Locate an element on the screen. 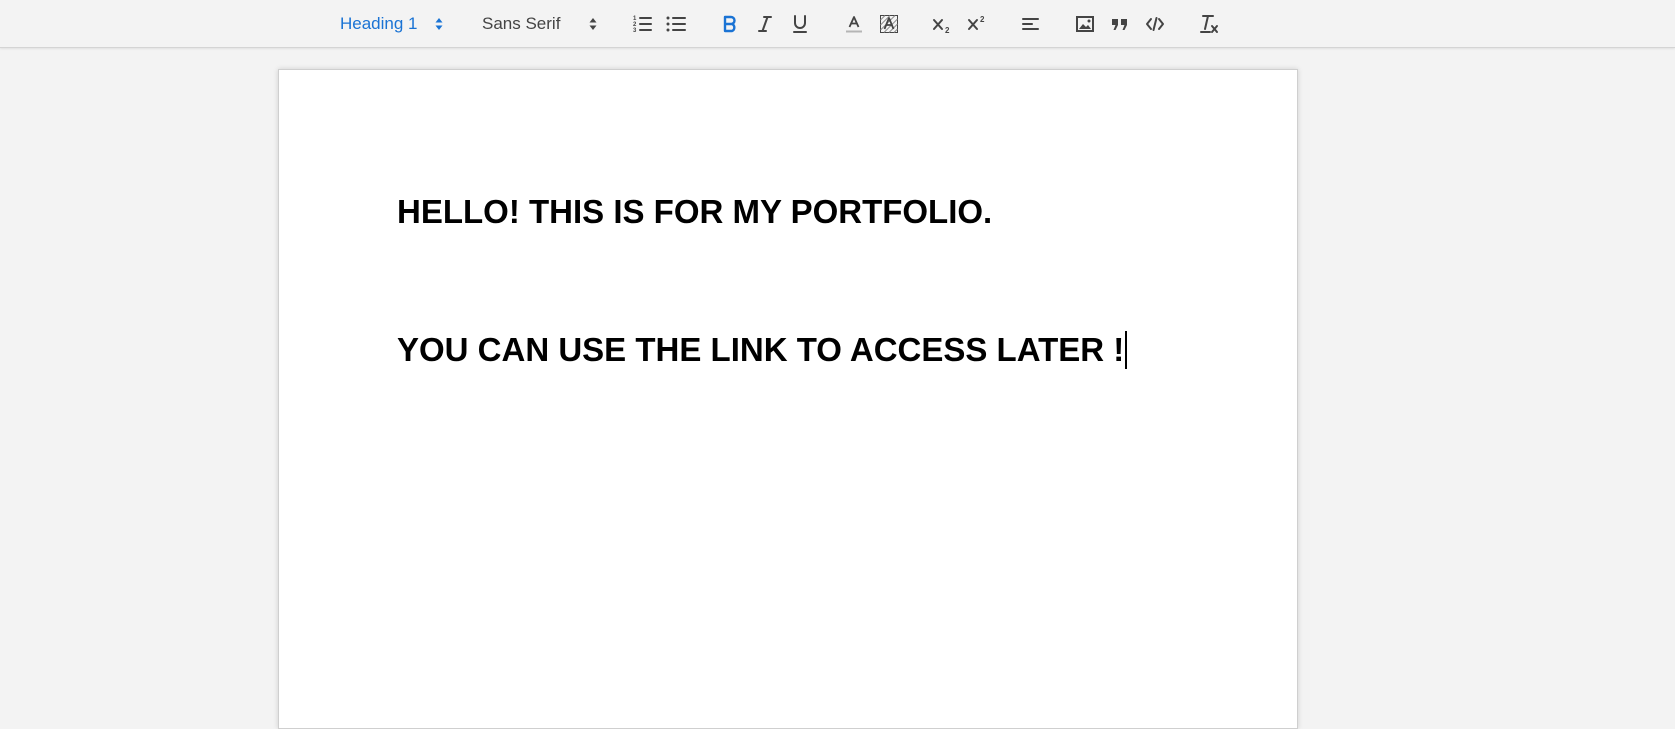  subscript-icon: 2 is located at coordinates (941, 26).